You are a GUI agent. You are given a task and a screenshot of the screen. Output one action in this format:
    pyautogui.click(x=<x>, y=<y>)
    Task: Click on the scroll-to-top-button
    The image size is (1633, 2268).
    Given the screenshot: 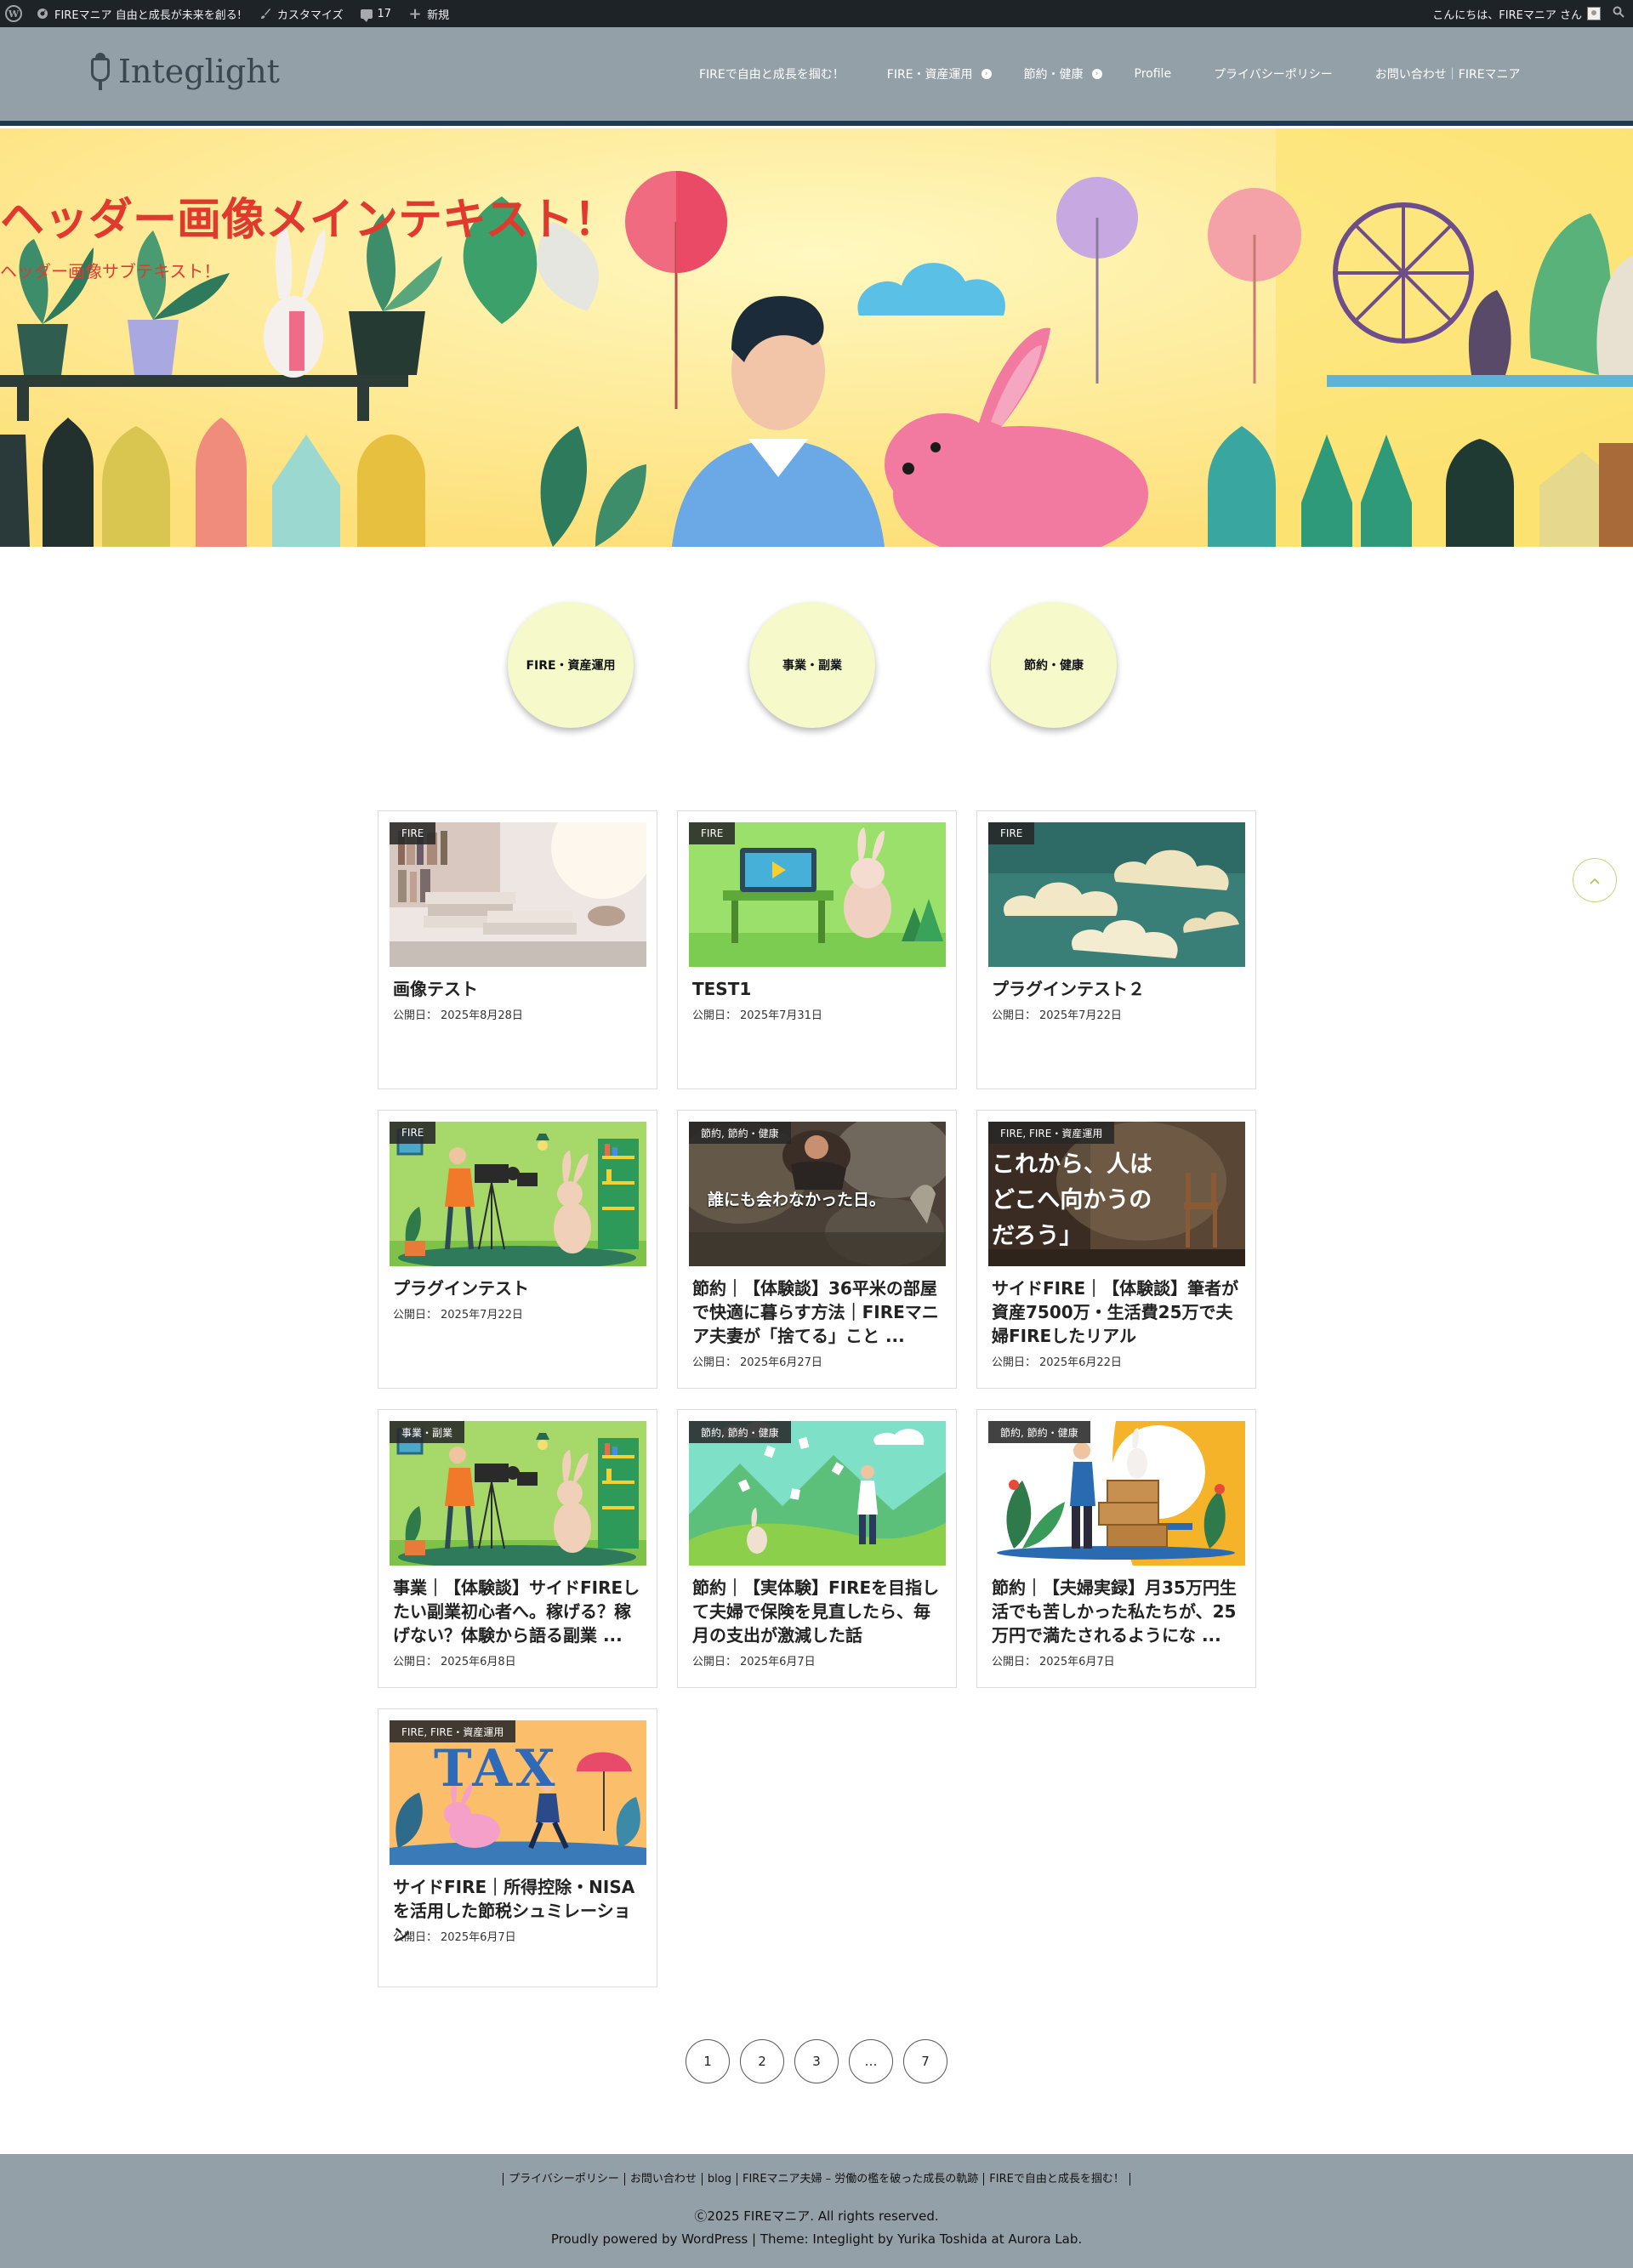 What is the action you would take?
    pyautogui.click(x=1595, y=880)
    